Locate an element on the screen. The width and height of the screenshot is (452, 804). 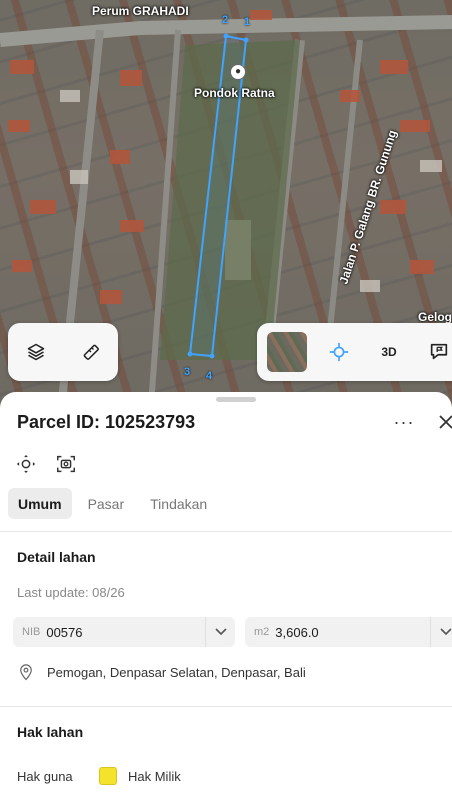
basemap-thumbnail is located at coordinates (287, 352).